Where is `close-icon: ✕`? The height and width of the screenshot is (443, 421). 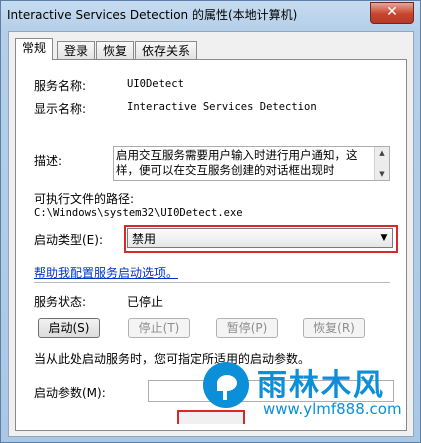 close-icon: ✕ is located at coordinates (392, 12).